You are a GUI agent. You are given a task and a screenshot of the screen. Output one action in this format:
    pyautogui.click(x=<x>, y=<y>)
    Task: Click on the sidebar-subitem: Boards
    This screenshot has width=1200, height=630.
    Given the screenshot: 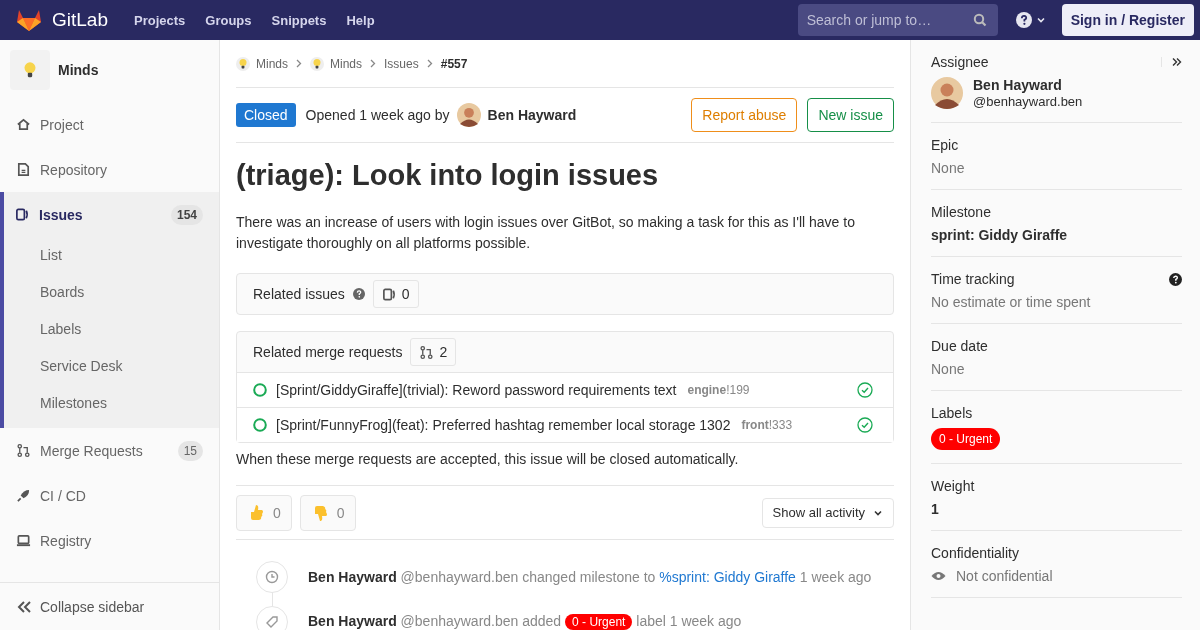 What is the action you would take?
    pyautogui.click(x=111, y=292)
    